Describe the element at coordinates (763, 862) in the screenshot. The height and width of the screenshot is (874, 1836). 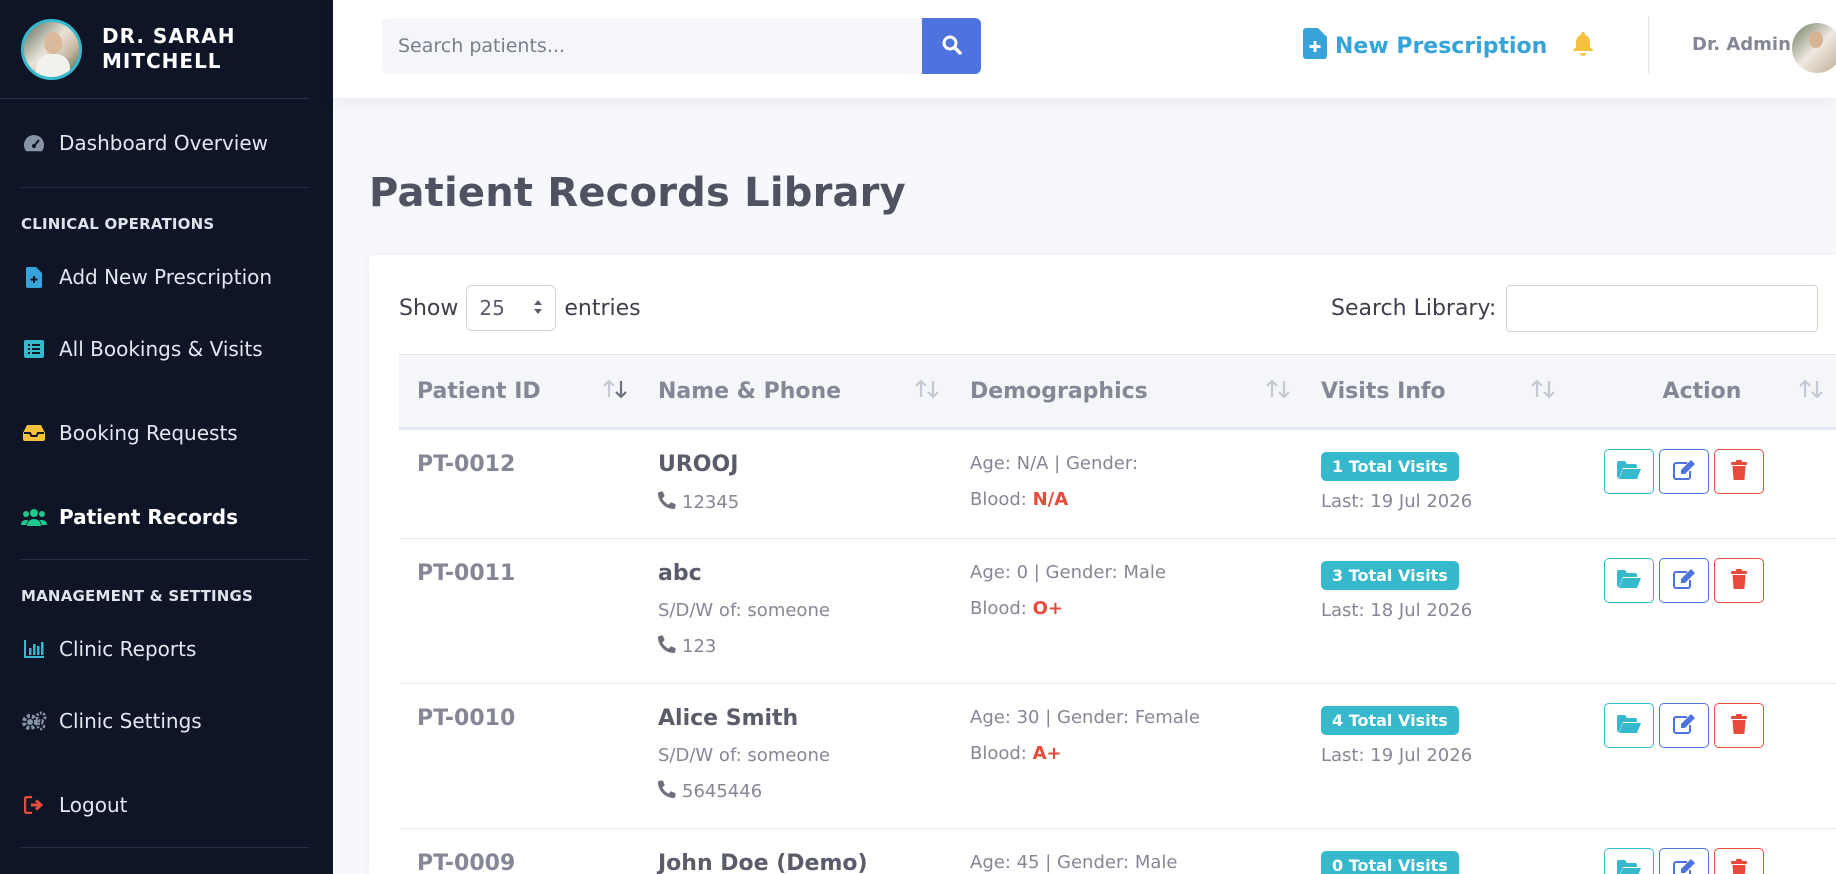
I see `patient-name: John Doe (Demo)` at that location.